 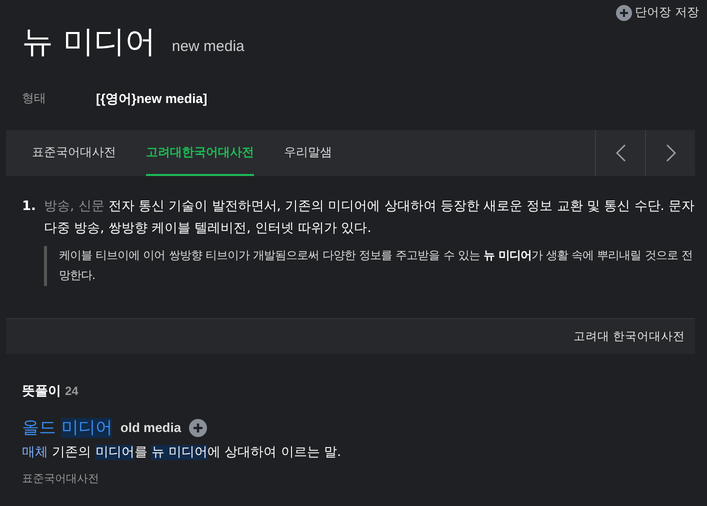 What do you see at coordinates (29, 207) in the screenshot?
I see `definition-number: 1.` at bounding box center [29, 207].